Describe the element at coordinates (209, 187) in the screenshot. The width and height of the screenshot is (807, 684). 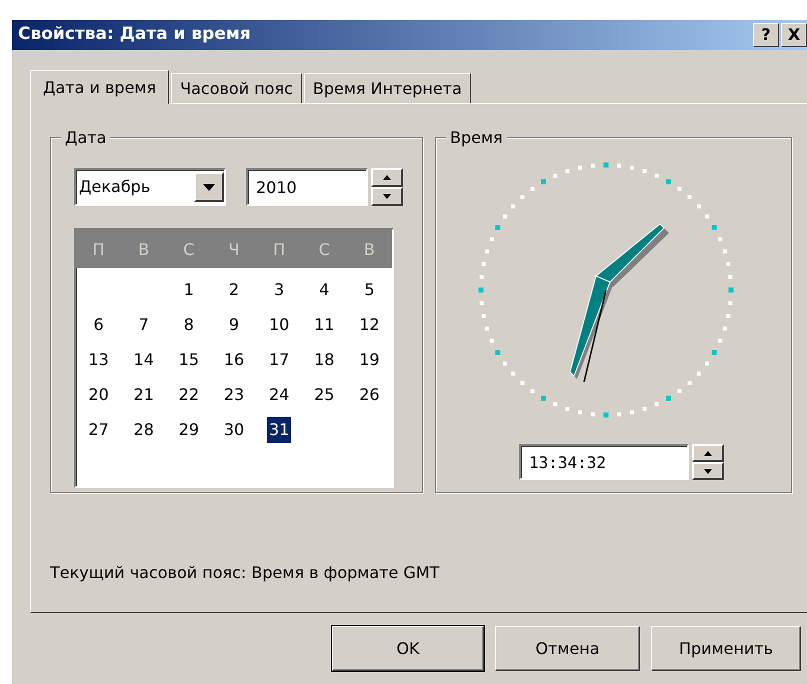
I see `dropdown-arrow-icon` at that location.